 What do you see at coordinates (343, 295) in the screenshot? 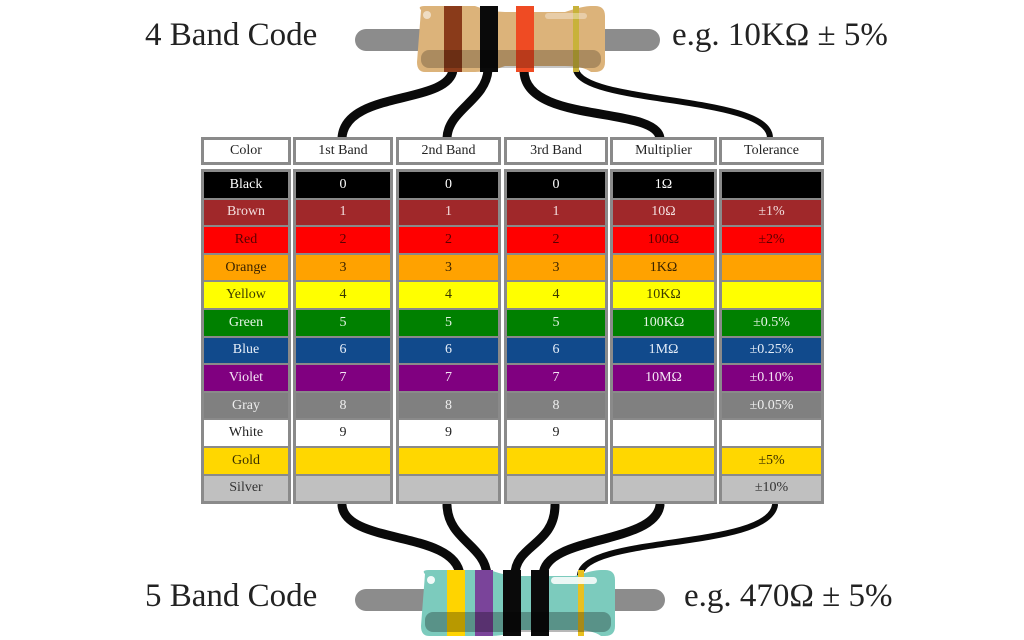
I see `cell-first-yellow: 4` at bounding box center [343, 295].